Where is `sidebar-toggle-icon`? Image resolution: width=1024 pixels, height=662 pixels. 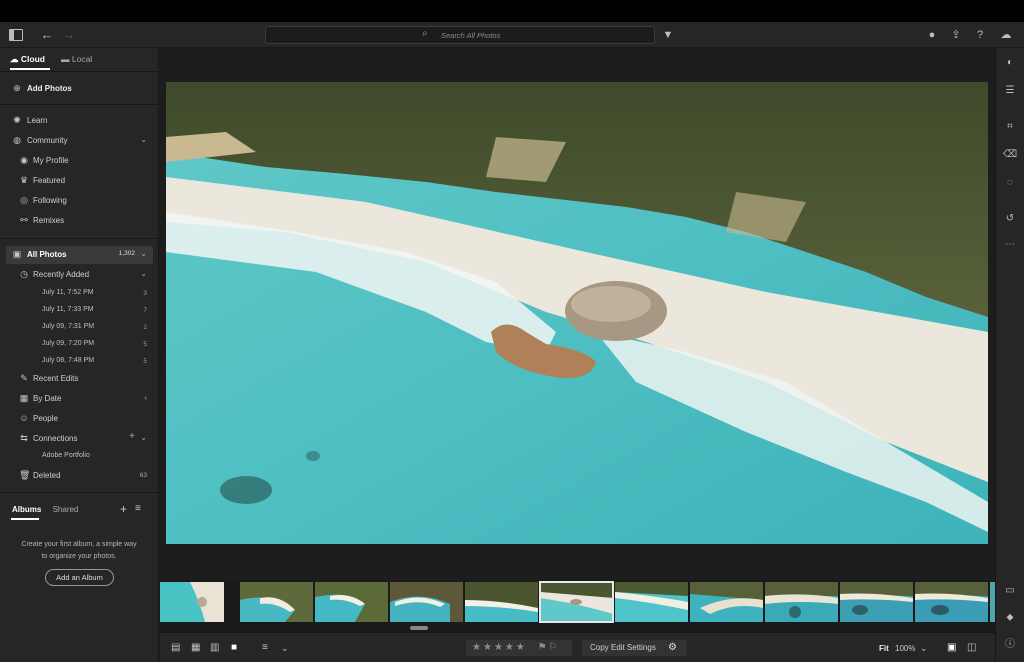 sidebar-toggle-icon is located at coordinates (16, 35).